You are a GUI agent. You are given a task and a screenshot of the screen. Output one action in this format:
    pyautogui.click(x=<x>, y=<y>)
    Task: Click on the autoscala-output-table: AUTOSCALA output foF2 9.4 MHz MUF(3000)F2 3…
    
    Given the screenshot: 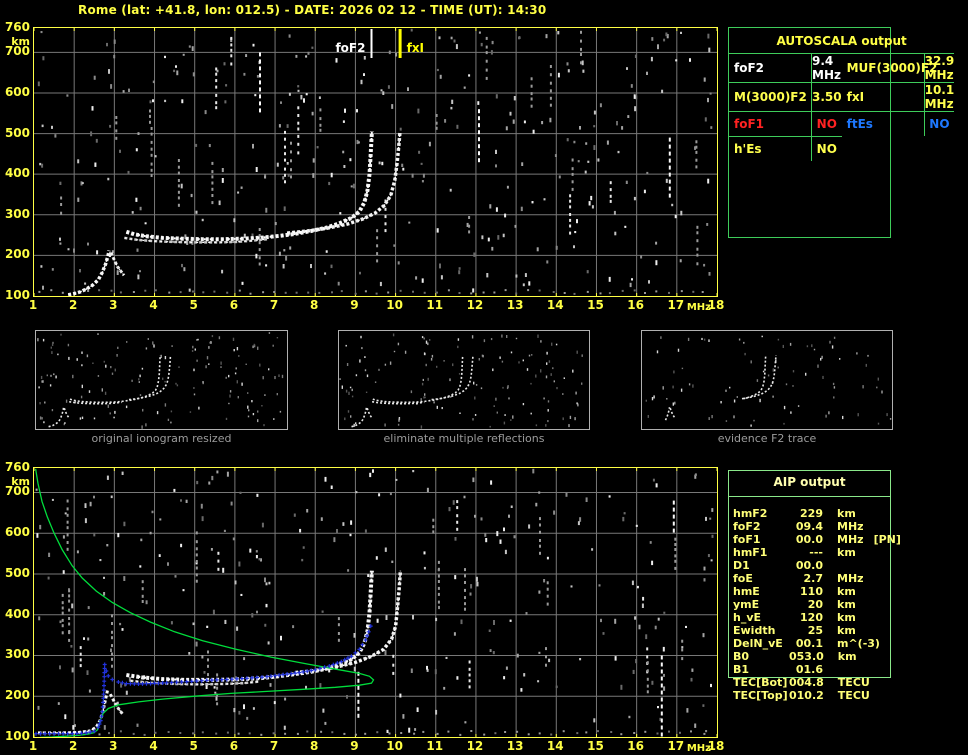 What is the action you would take?
    pyautogui.click(x=841, y=132)
    